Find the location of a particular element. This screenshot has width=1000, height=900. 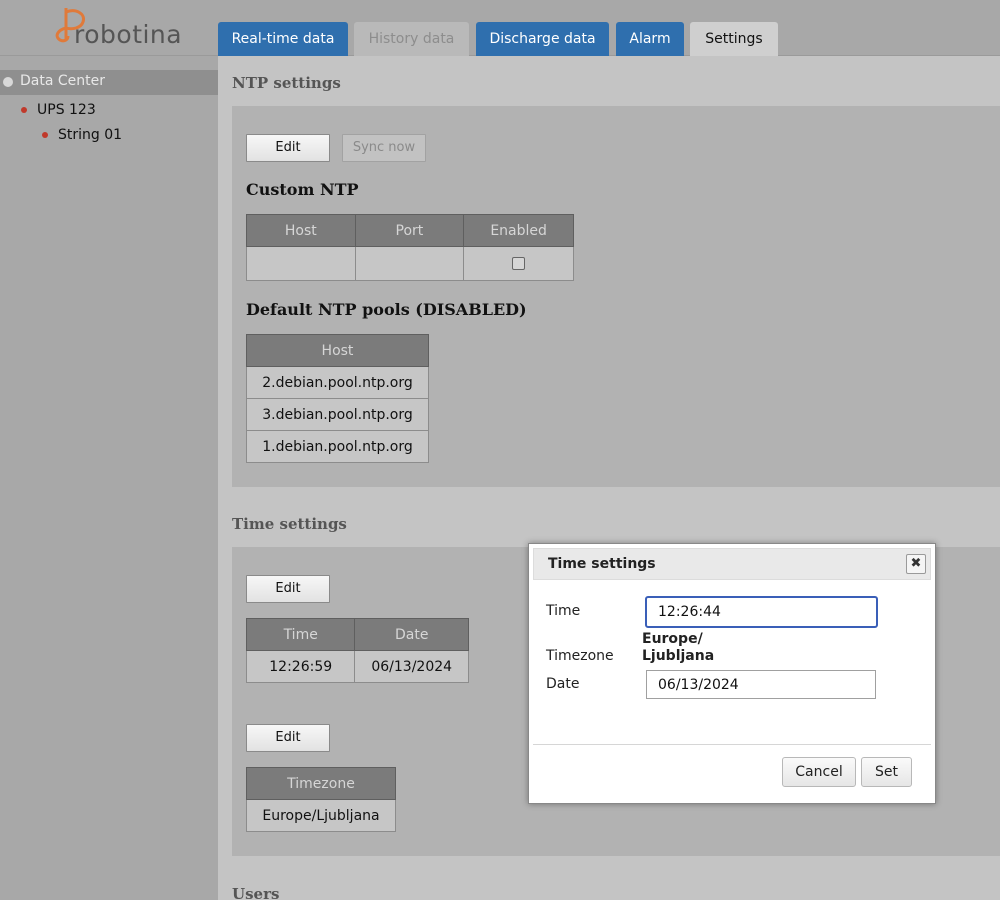

time-cell: 12:26:59 is located at coordinates (300, 666).